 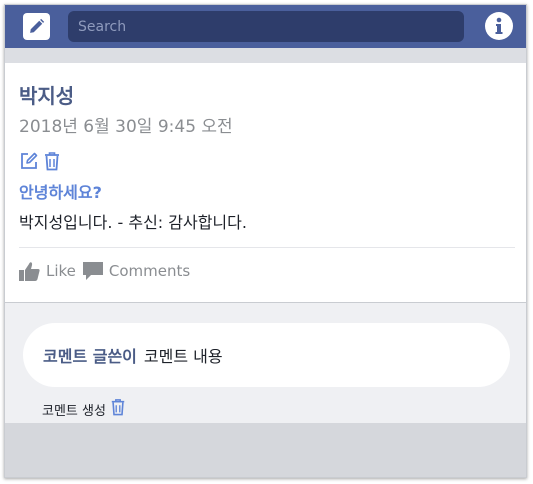 I want to click on header-divider, so click(x=265, y=55).